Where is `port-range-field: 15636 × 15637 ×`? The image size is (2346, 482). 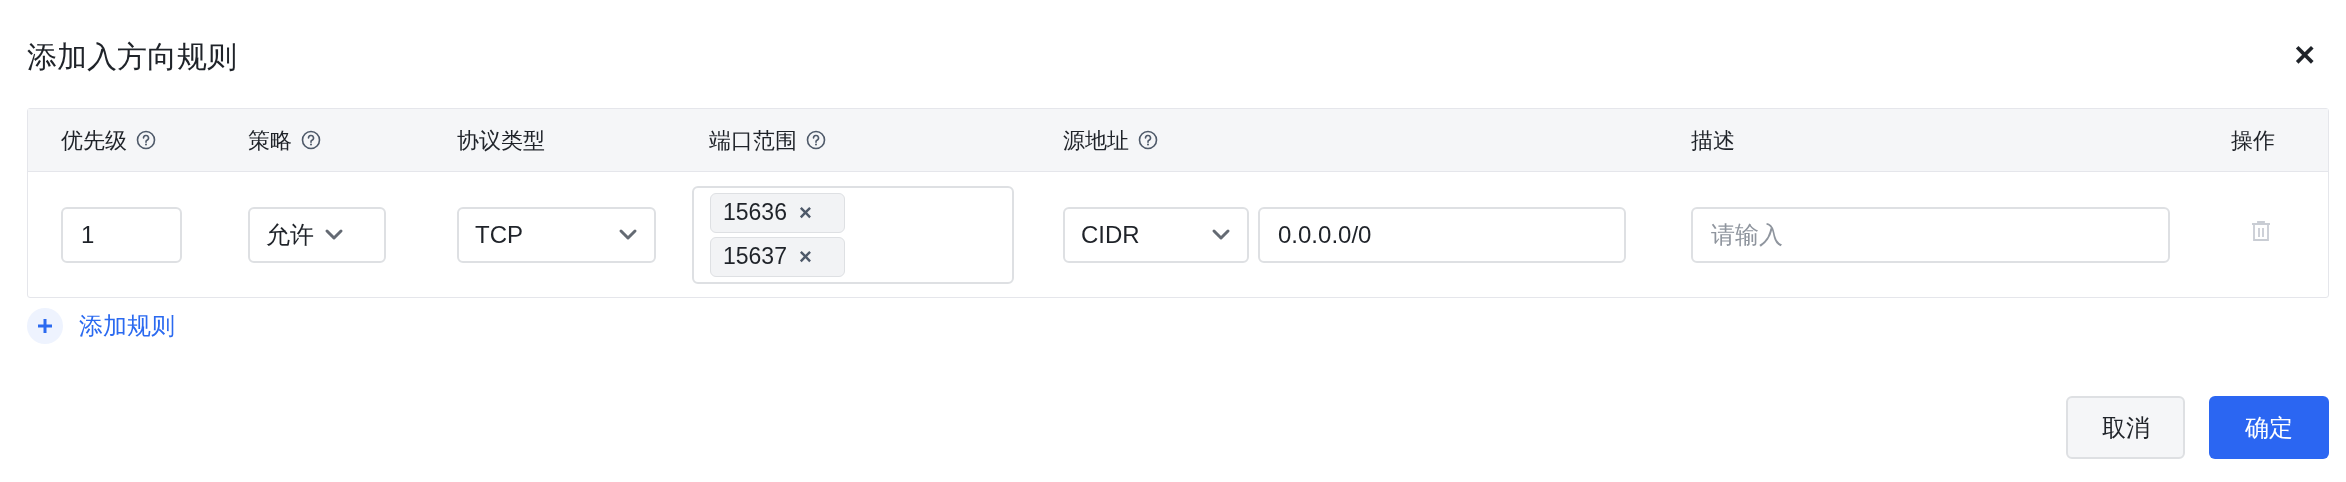 port-range-field: 15636 × 15637 × is located at coordinates (853, 234).